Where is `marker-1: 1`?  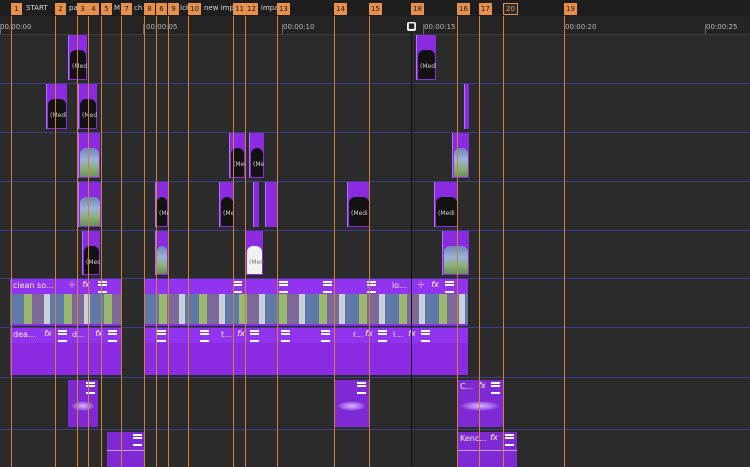 marker-1: 1 is located at coordinates (16, 9).